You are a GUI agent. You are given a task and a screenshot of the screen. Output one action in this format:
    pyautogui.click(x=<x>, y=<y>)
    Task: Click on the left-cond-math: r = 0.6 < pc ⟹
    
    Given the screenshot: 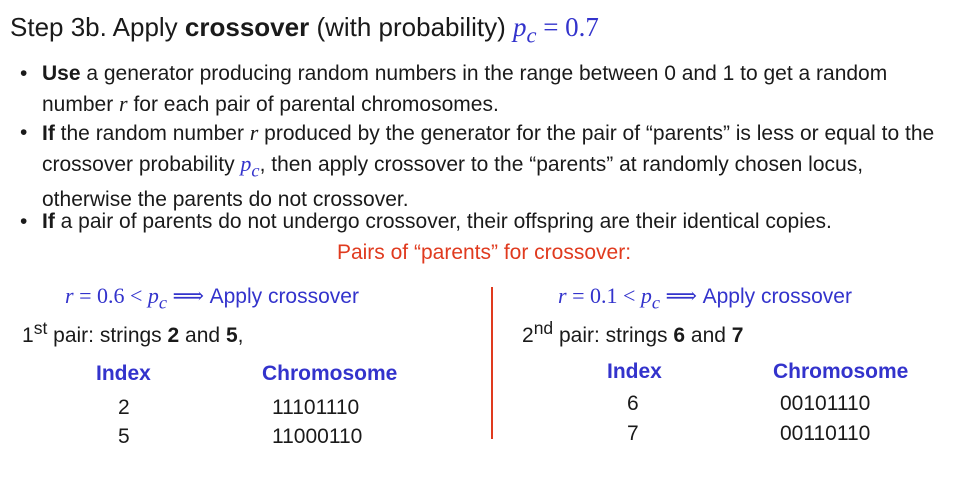 What is the action you would take?
    pyautogui.click(x=137, y=297)
    